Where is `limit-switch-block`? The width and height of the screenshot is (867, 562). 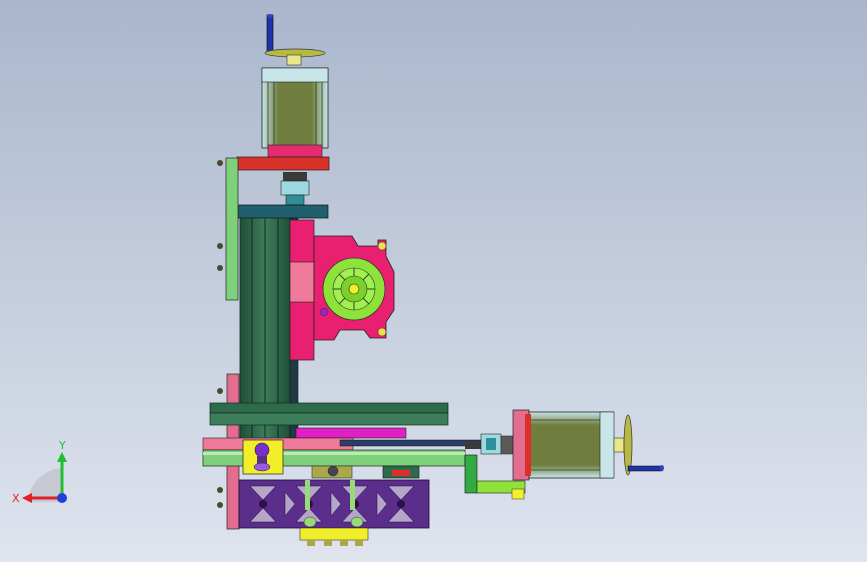
limit-switch-block is located at coordinates (263, 457).